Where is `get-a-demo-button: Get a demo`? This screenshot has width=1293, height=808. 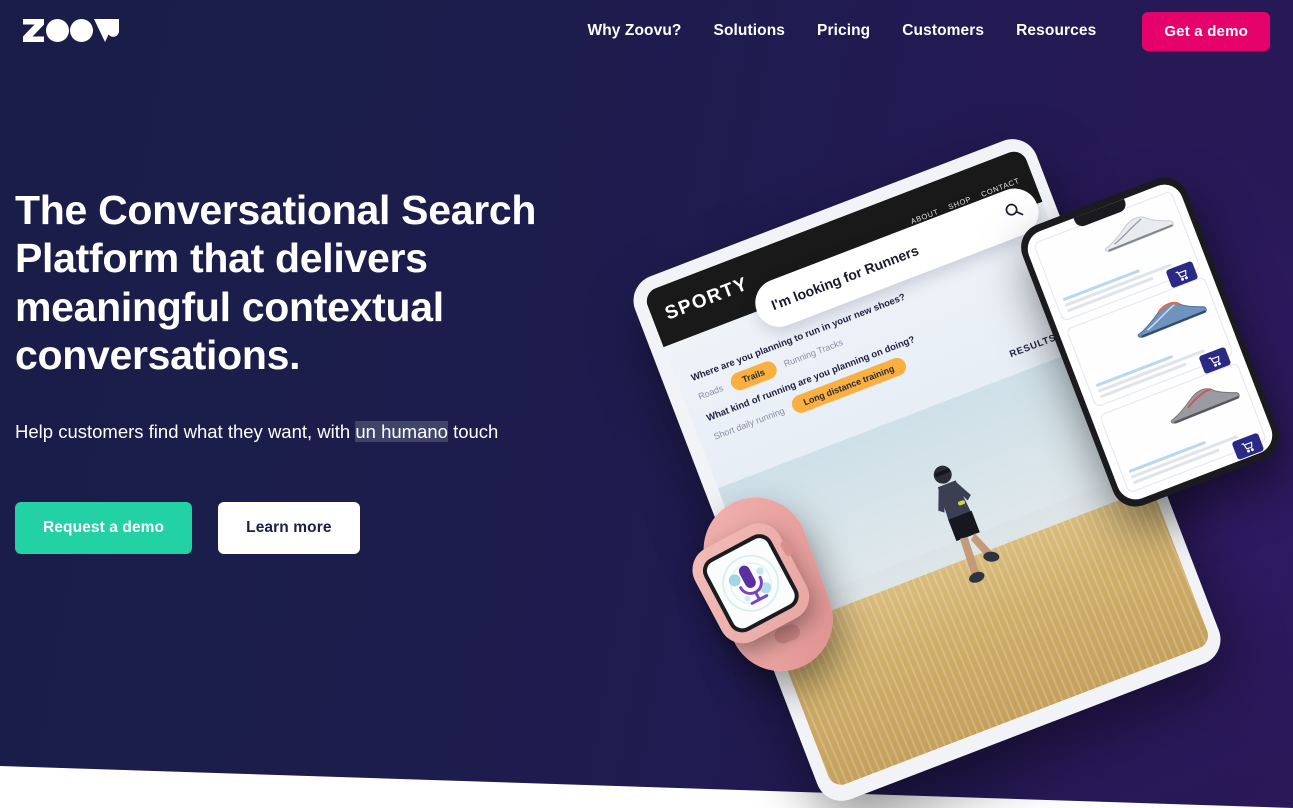 get-a-demo-button: Get a demo is located at coordinates (1206, 31).